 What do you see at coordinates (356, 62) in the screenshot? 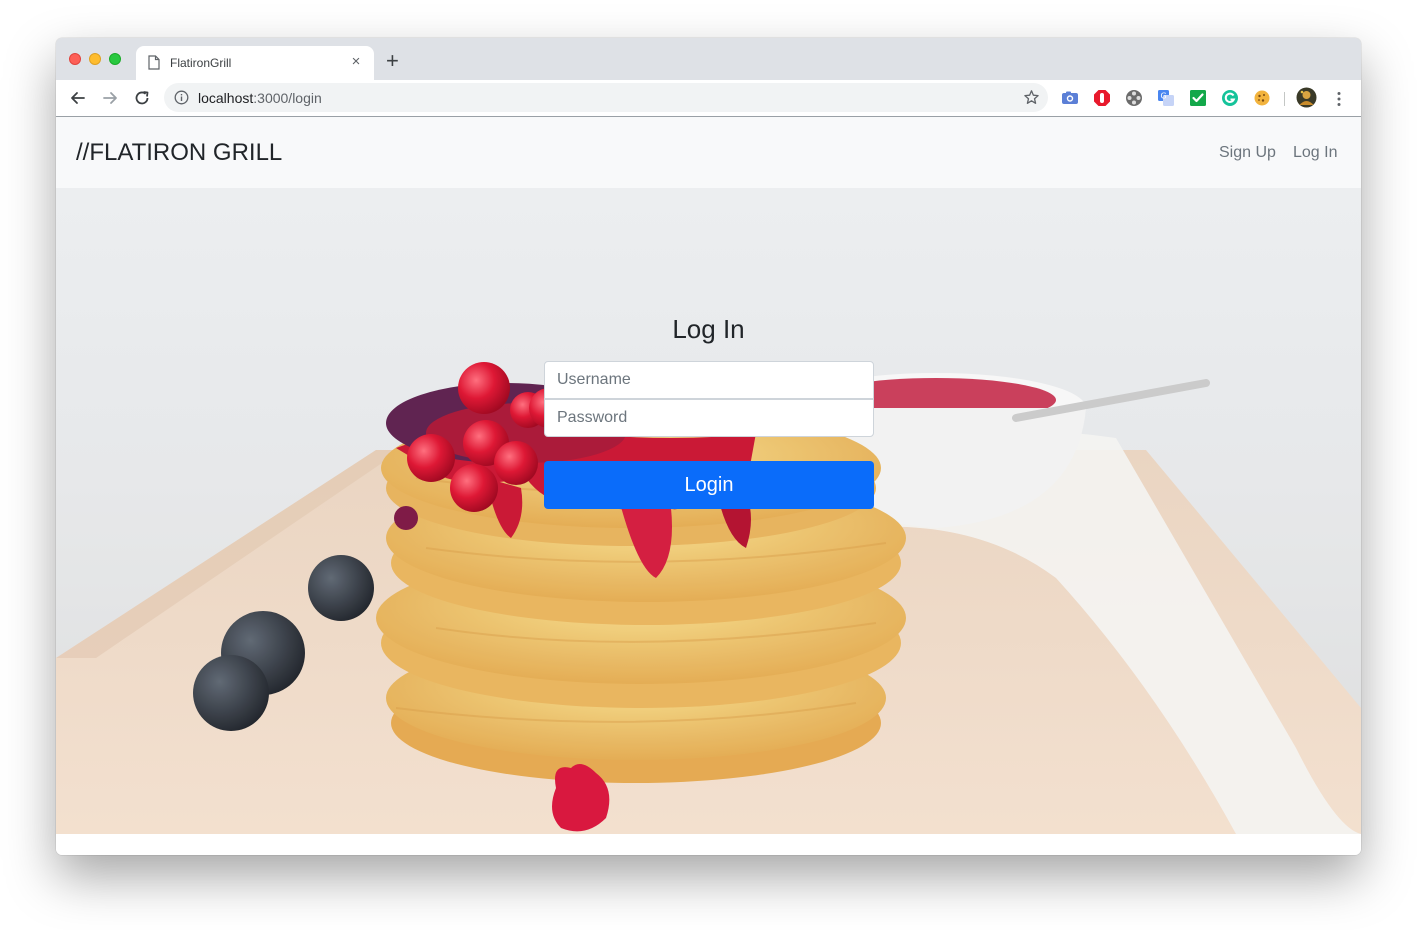
I see `tab-close-icon: ×` at bounding box center [356, 62].